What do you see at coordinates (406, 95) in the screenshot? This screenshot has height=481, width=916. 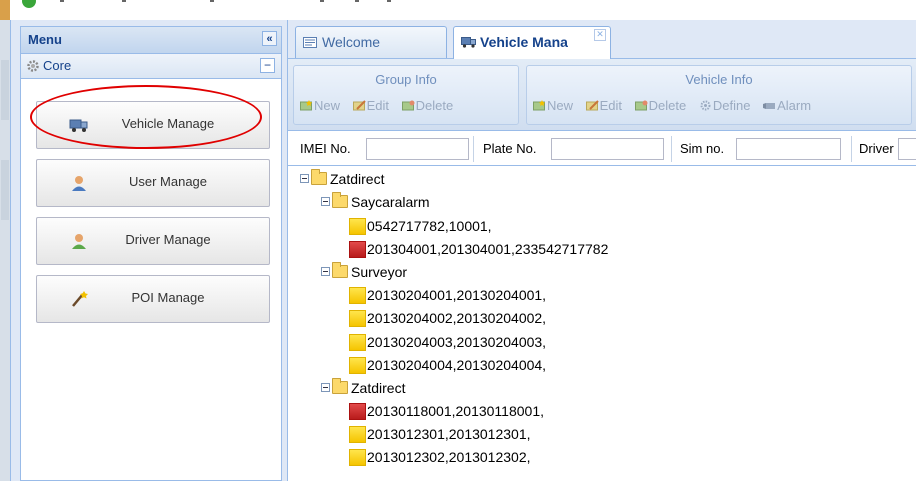 I see `group-info-panel: Group Info New Edit Delete` at bounding box center [406, 95].